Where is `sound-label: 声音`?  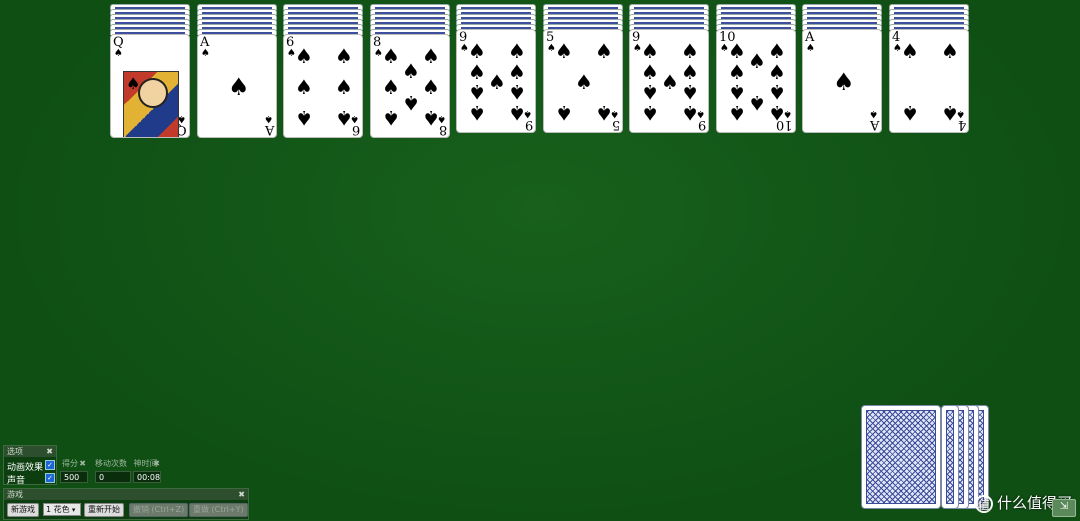 sound-label: 声音 is located at coordinates (16, 481).